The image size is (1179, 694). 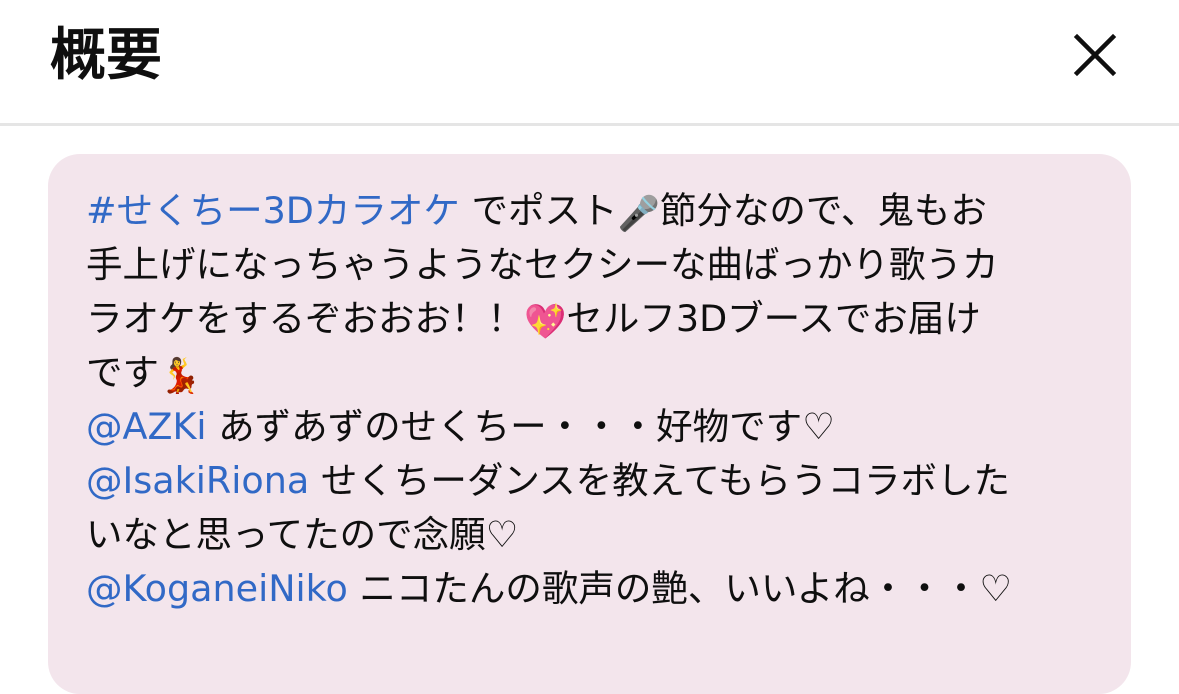 What do you see at coordinates (197, 480) in the screenshot?
I see `mention-link-isakiriona: @IsakiRiona` at bounding box center [197, 480].